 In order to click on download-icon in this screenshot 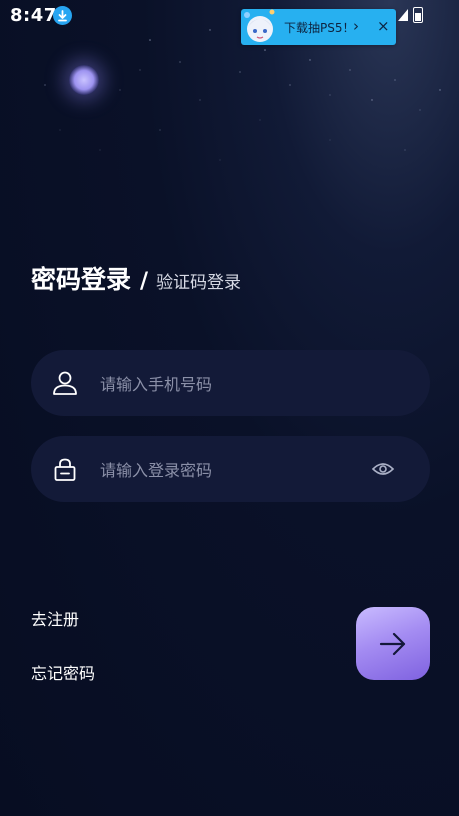, I will do `click(62, 15)`.